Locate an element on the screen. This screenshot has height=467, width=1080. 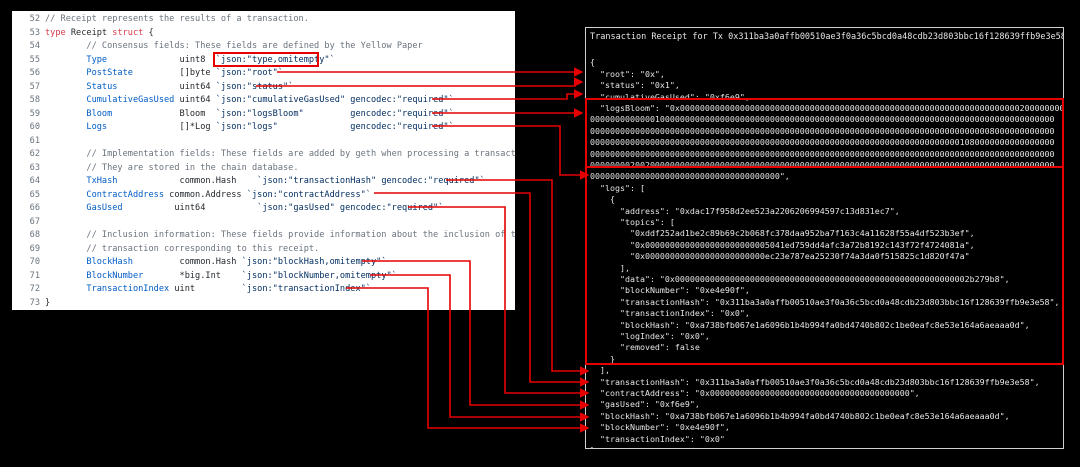
arrow-block-hash is located at coordinates (476, 335).